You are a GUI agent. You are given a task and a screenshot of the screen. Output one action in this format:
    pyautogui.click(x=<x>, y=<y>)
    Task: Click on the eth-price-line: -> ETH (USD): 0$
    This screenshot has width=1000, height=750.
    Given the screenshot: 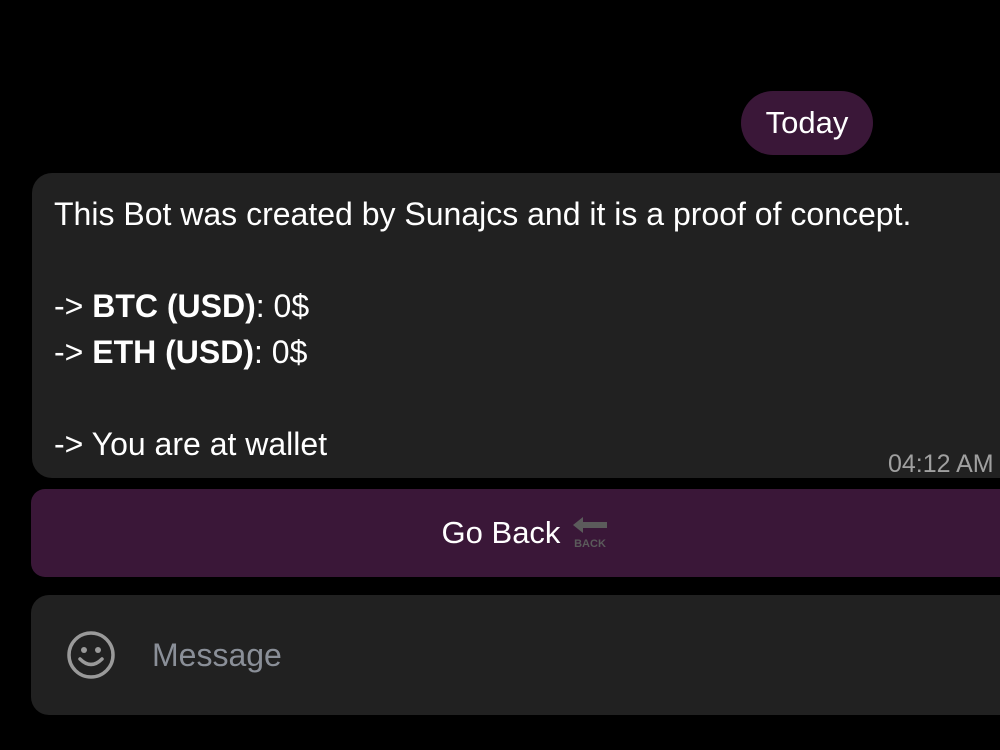 What is the action you would take?
    pyautogui.click(x=527, y=352)
    